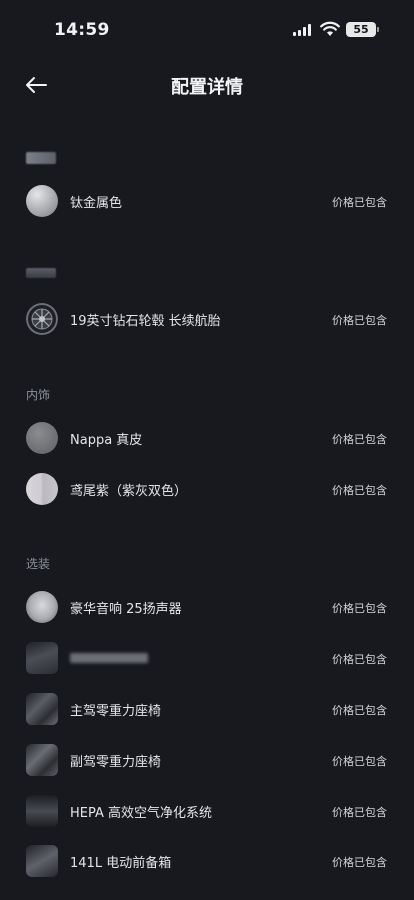 This screenshot has height=900, width=414. I want to click on item-label: 钛金属色, so click(96, 203).